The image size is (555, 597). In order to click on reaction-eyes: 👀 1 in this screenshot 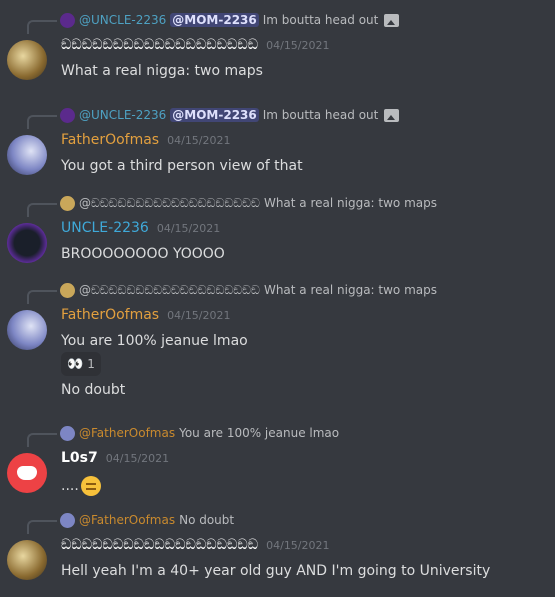, I will do `click(81, 364)`.